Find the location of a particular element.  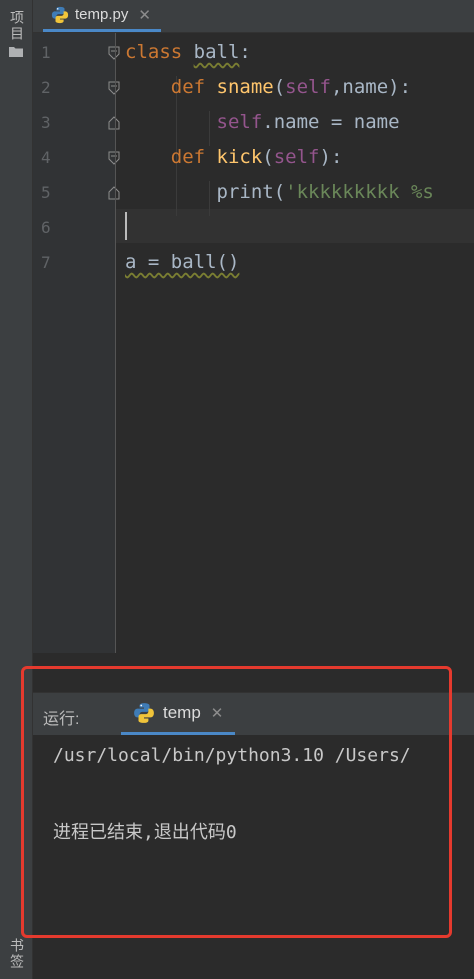

line-number: 4 is located at coordinates (46, 157).